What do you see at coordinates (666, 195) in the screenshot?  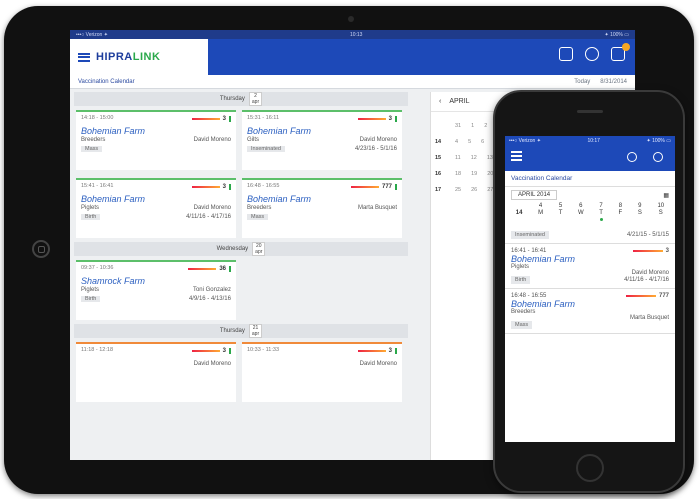 I see `calendar-icon: ▦` at bounding box center [666, 195].